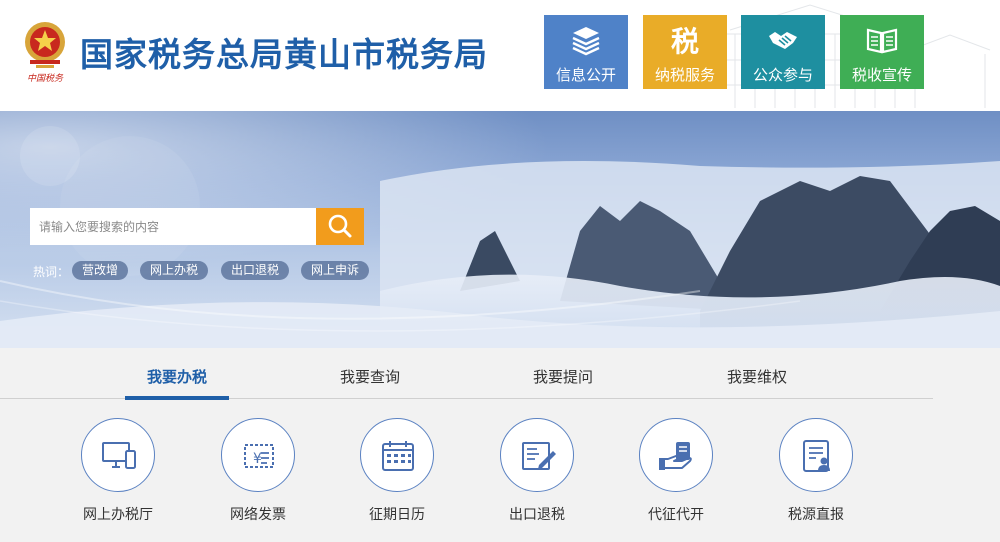 Image resolution: width=1000 pixels, height=542 pixels. I want to click on tab-handle-tax: 我要办税, so click(177, 376).